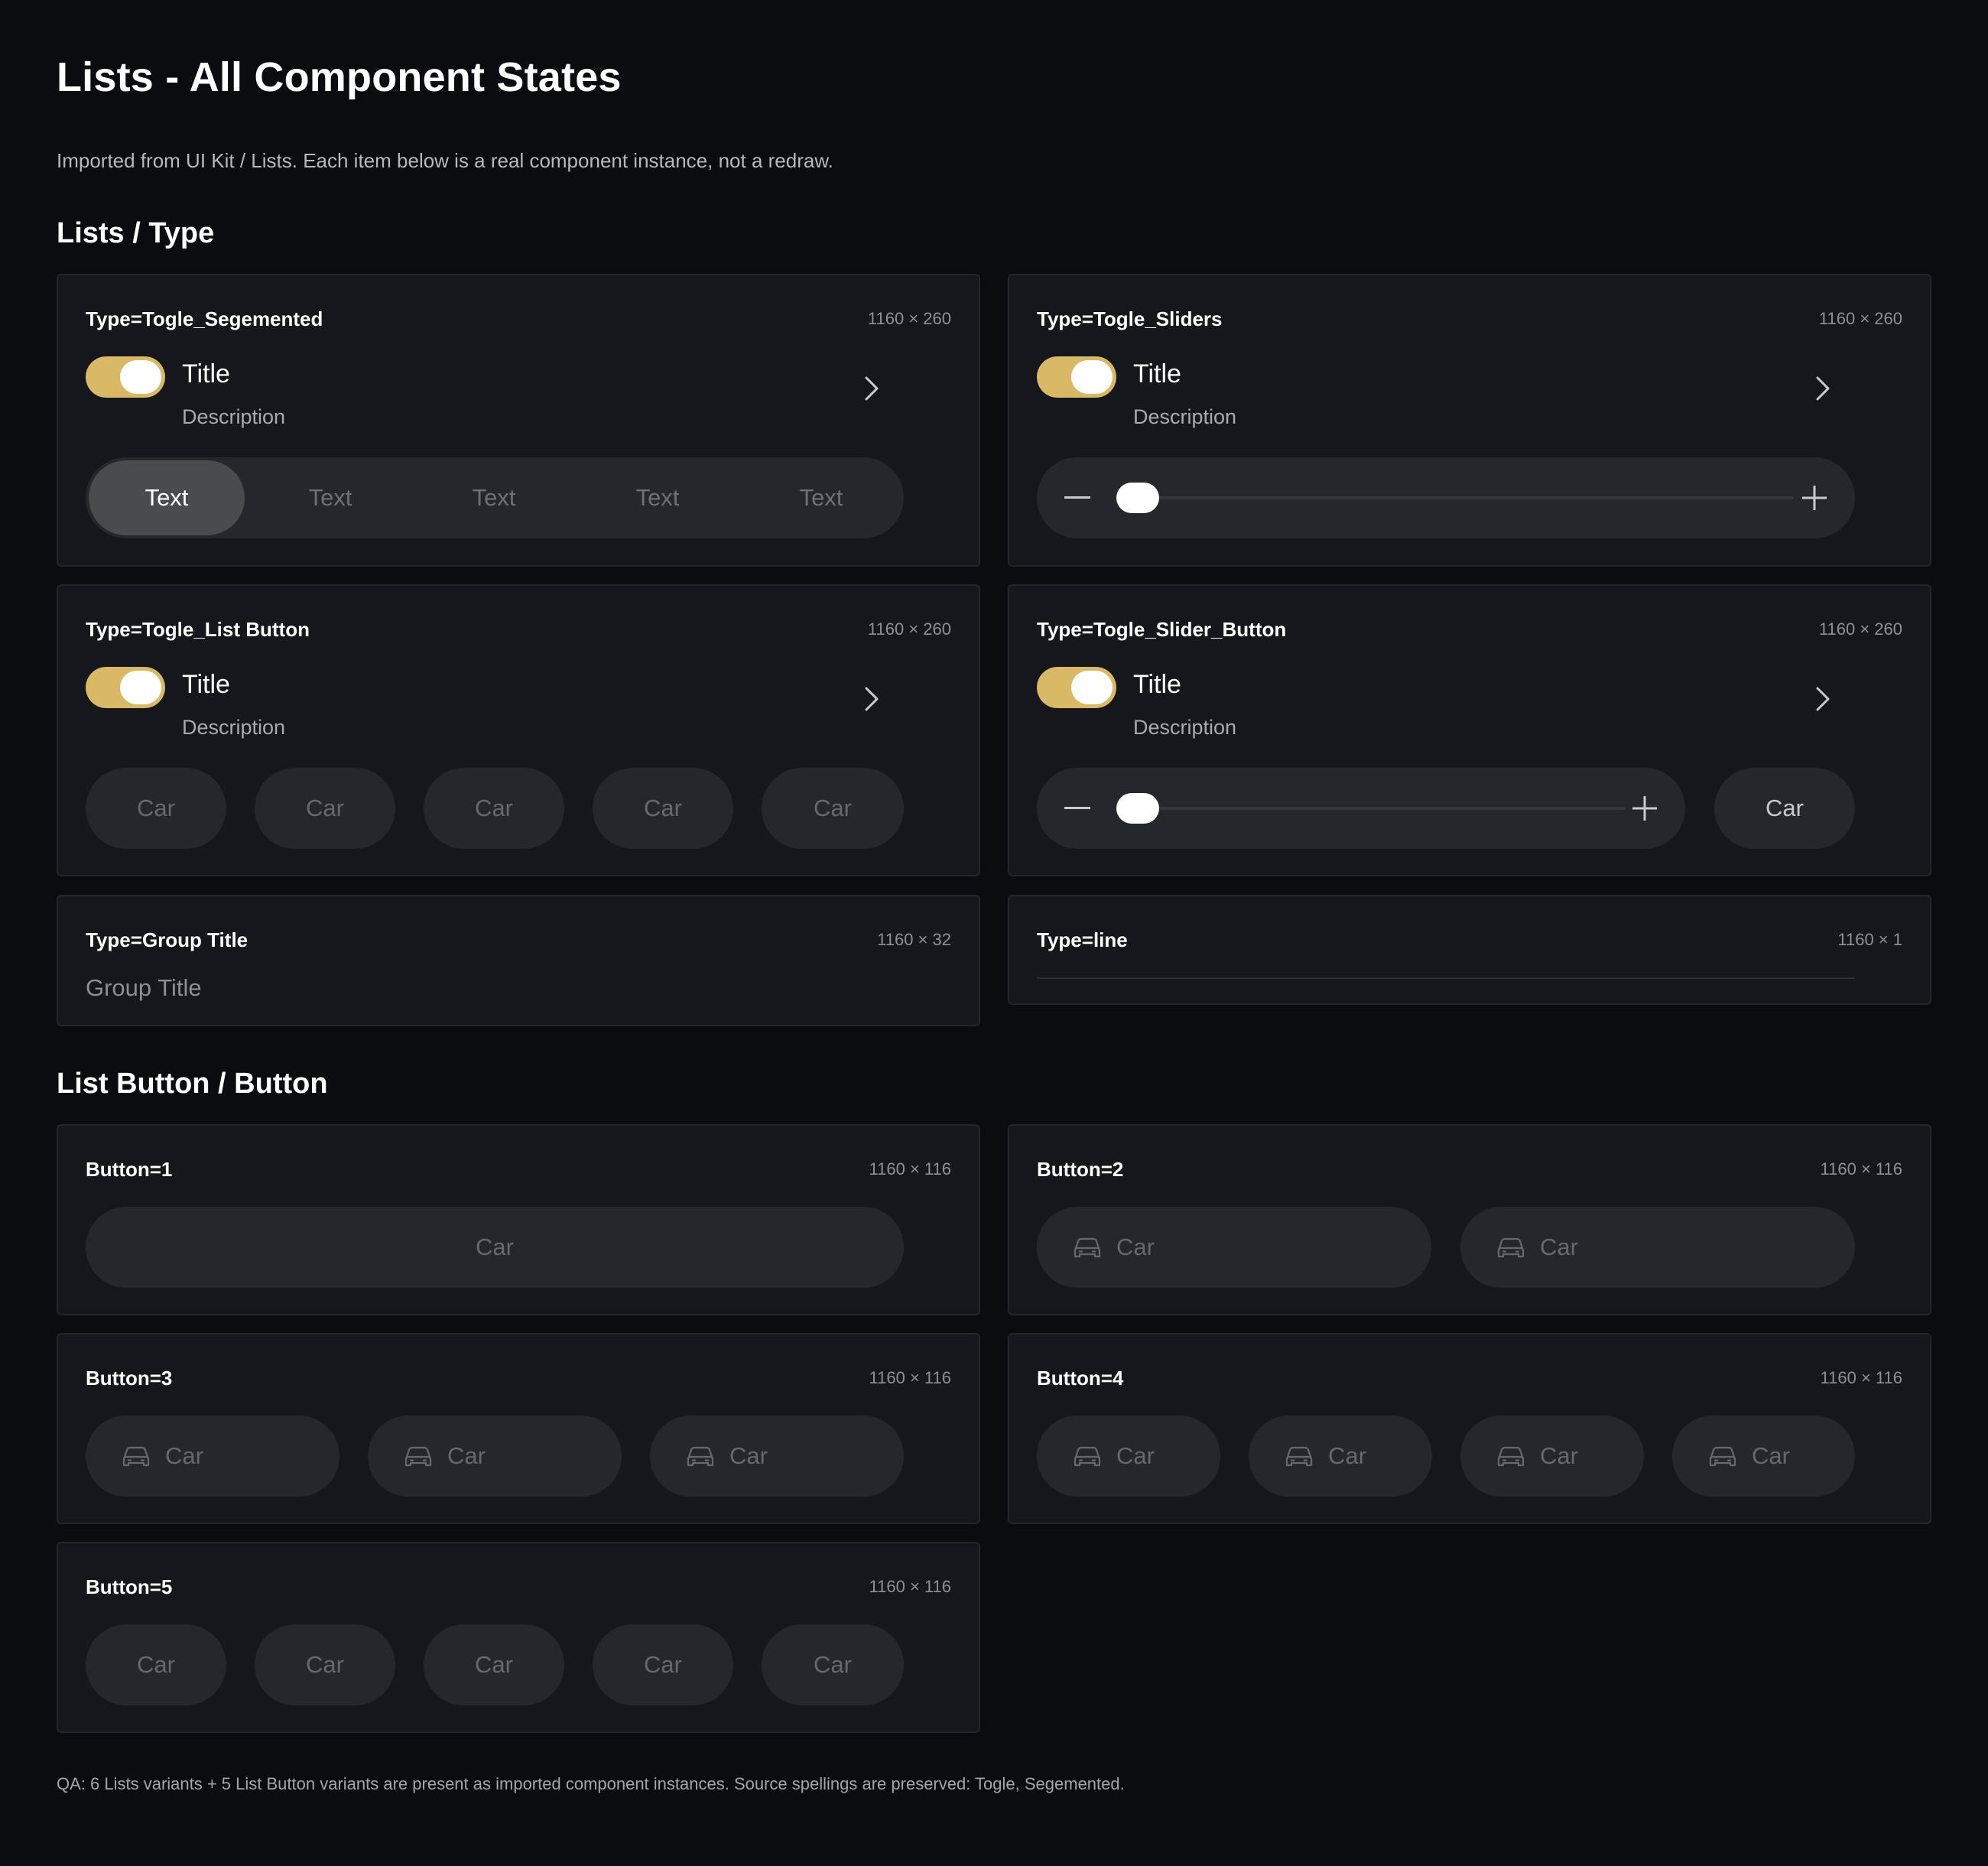 This screenshot has width=1988, height=1866. What do you see at coordinates (167, 939) in the screenshot?
I see `card-label: Type=Group Title` at bounding box center [167, 939].